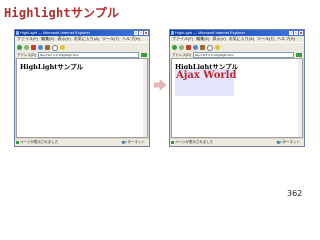 The width and height of the screenshot is (320, 240). What do you see at coordinates (82, 98) in the screenshot?
I see `page-content: HighLightサンプル` at bounding box center [82, 98].